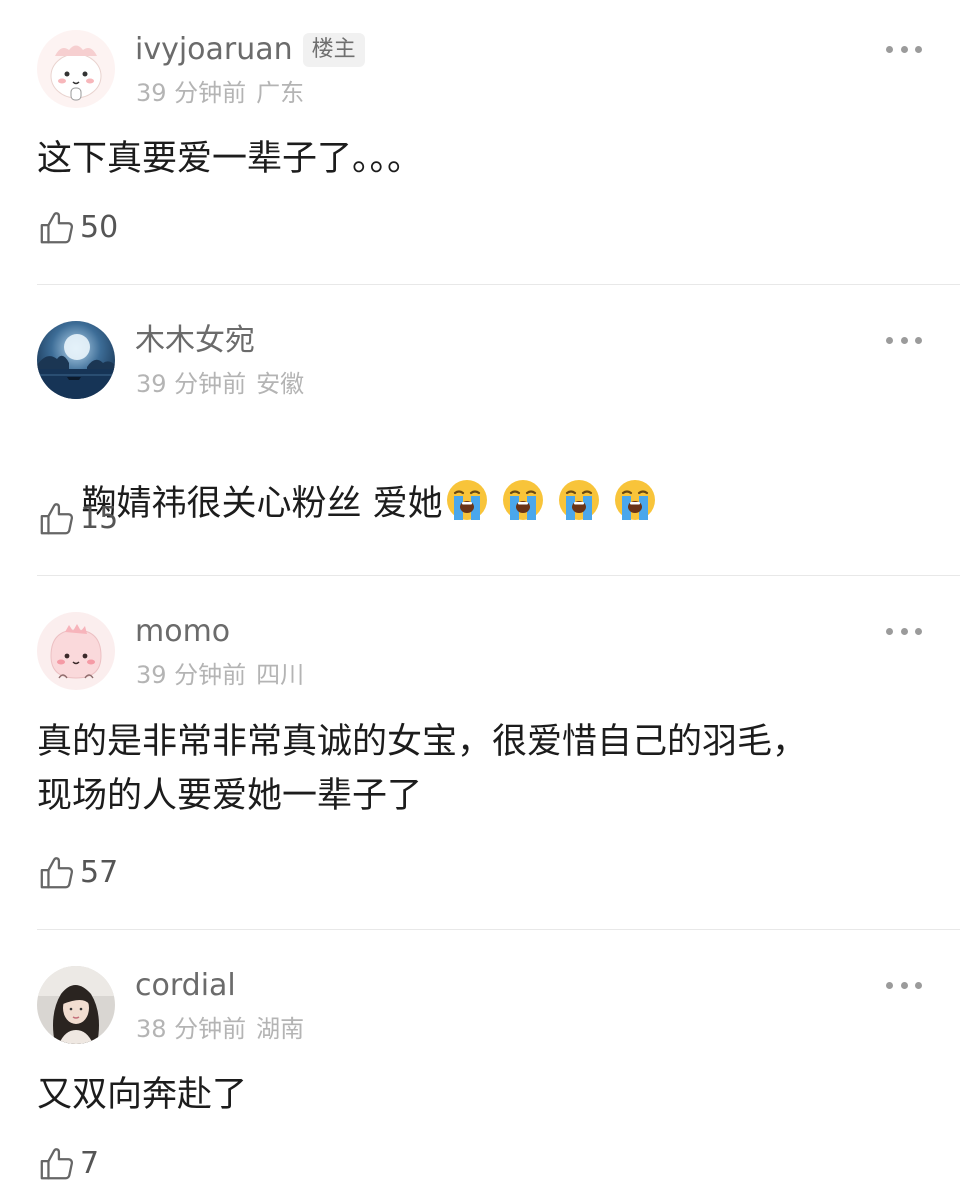 This screenshot has width=960, height=1184. What do you see at coordinates (422, 769) in the screenshot?
I see `comment-text: 真的是非常非常真诚的女宝，很爱惜自己的羽毛， 现场的人要爱她一辈子了` at bounding box center [422, 769].